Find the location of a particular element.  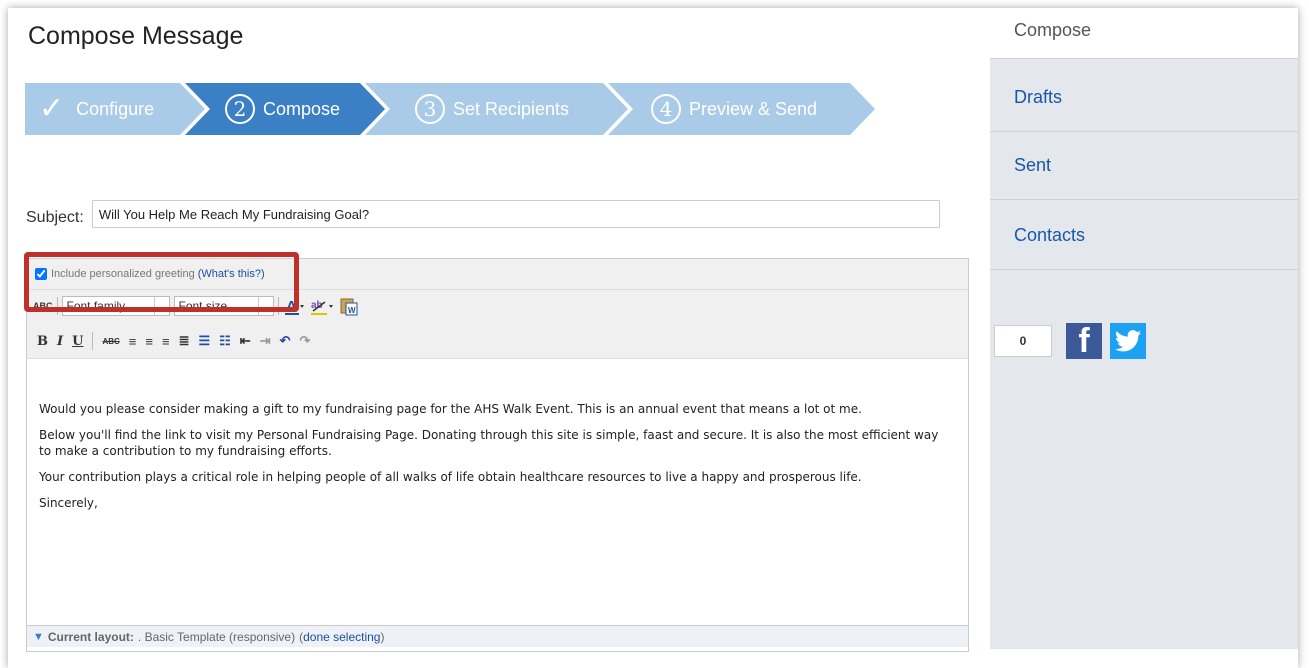

message-paragraph: Sincerely, is located at coordinates (68, 503).